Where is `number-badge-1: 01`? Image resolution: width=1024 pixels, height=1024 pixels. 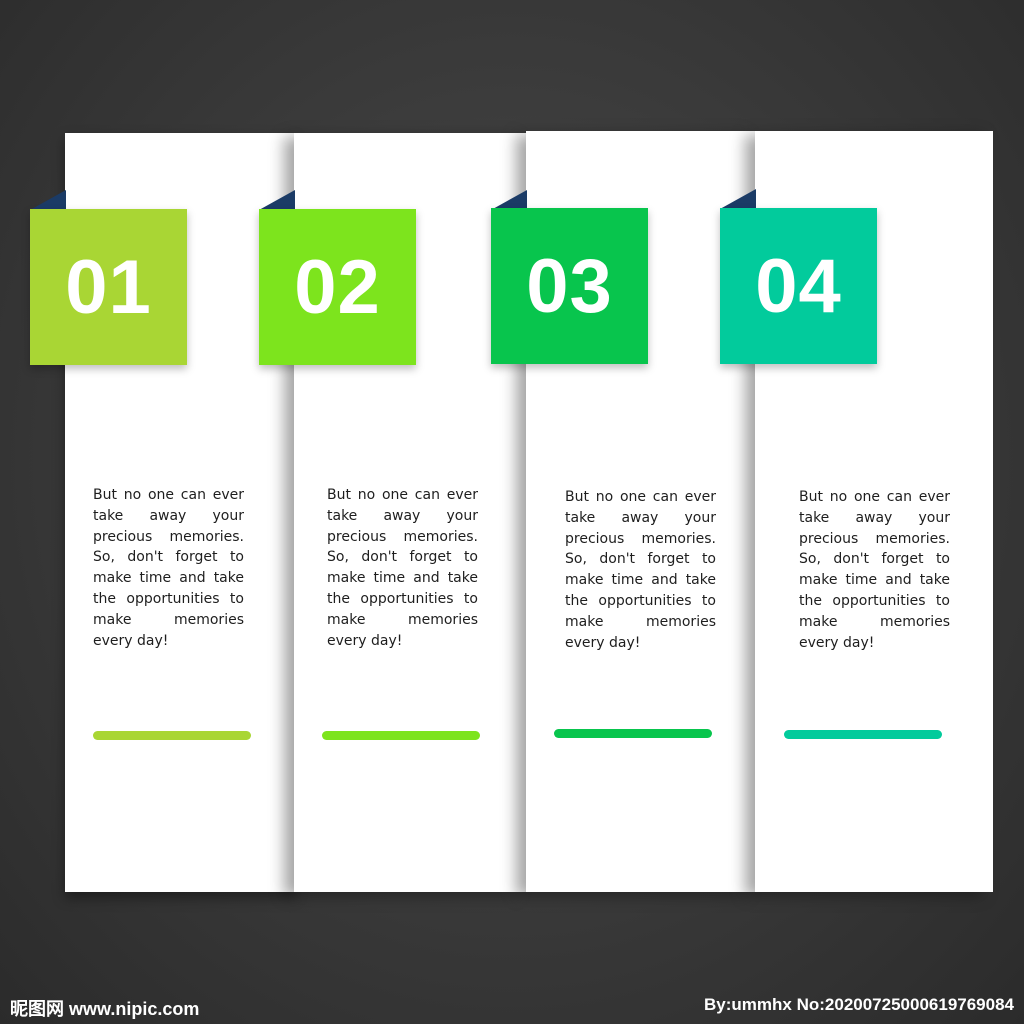
number-badge-1: 01 is located at coordinates (108, 287).